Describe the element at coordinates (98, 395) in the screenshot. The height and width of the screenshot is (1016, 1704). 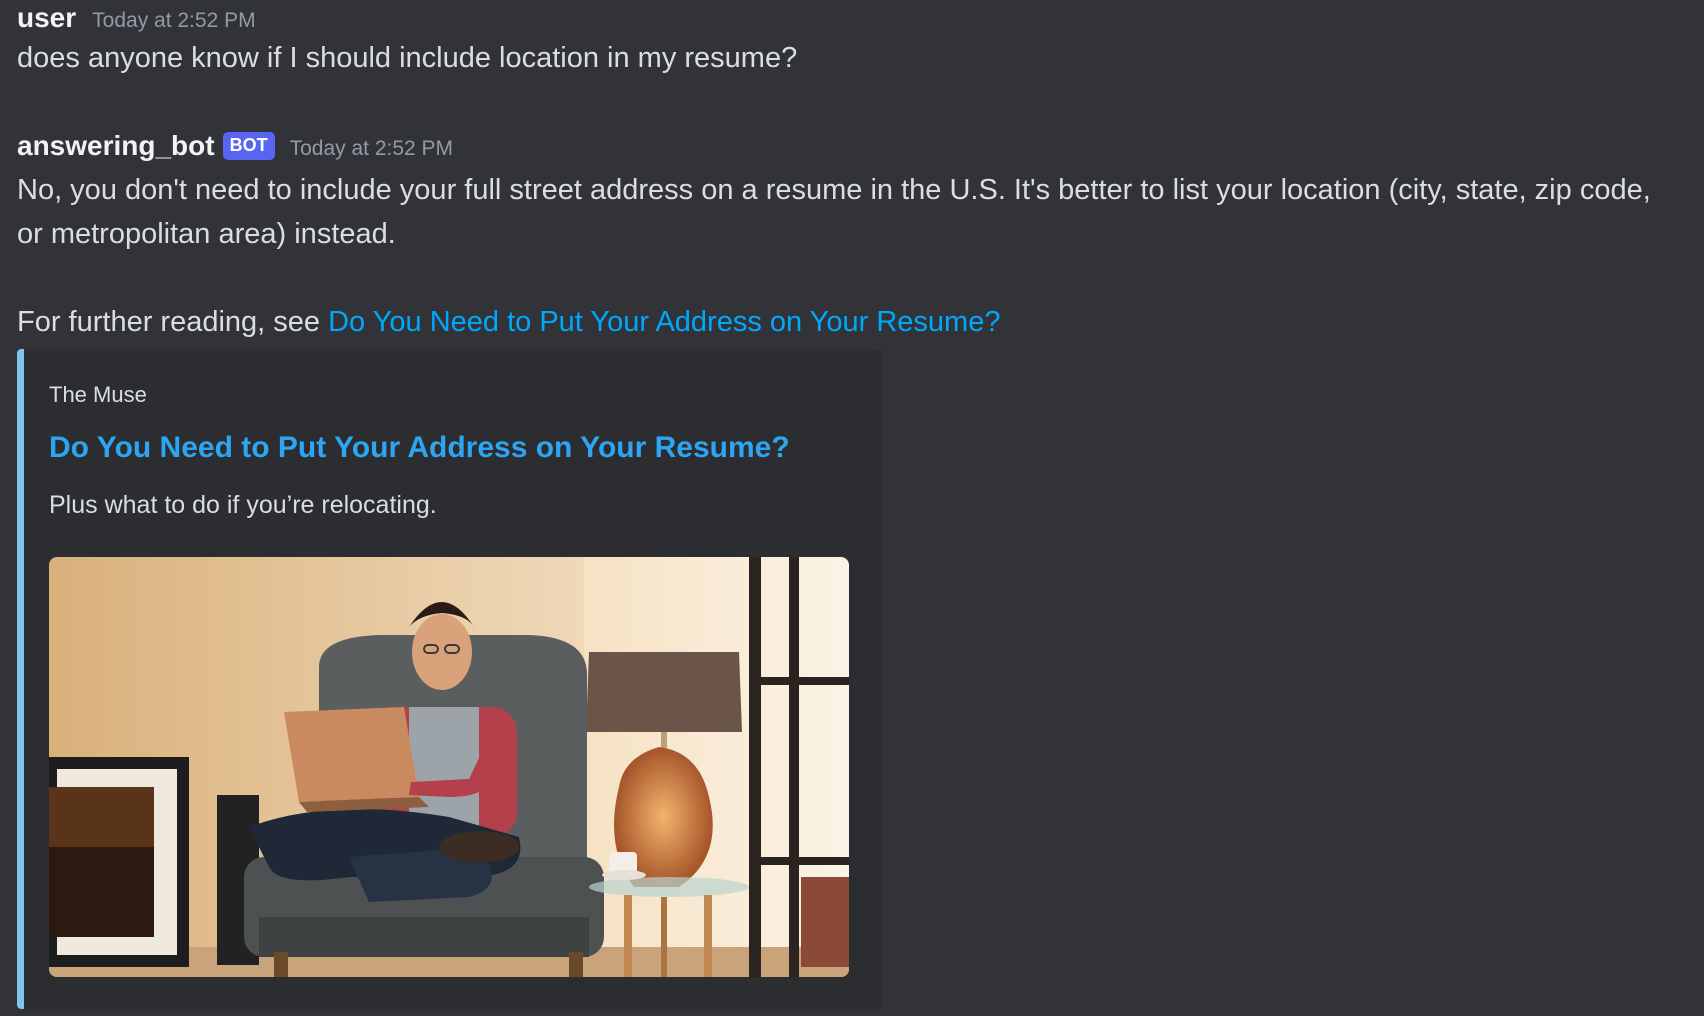
I see `embed-provider: The Muse` at that location.